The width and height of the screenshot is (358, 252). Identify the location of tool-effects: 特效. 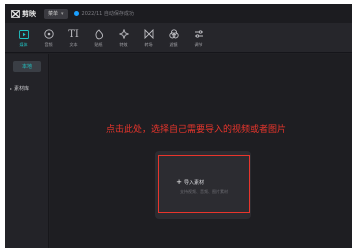
(123, 38).